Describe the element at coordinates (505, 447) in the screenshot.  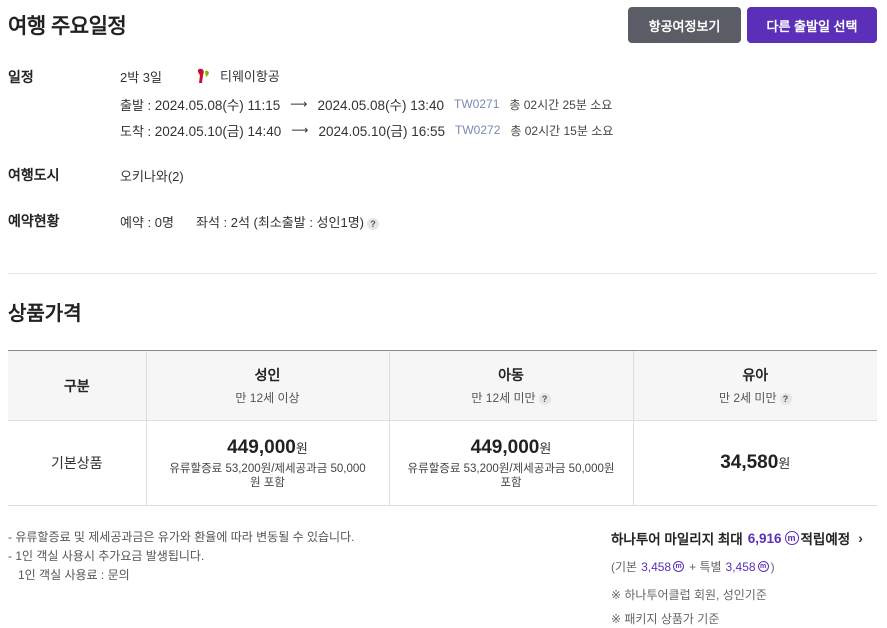
I see `child-price: 449,000` at that location.